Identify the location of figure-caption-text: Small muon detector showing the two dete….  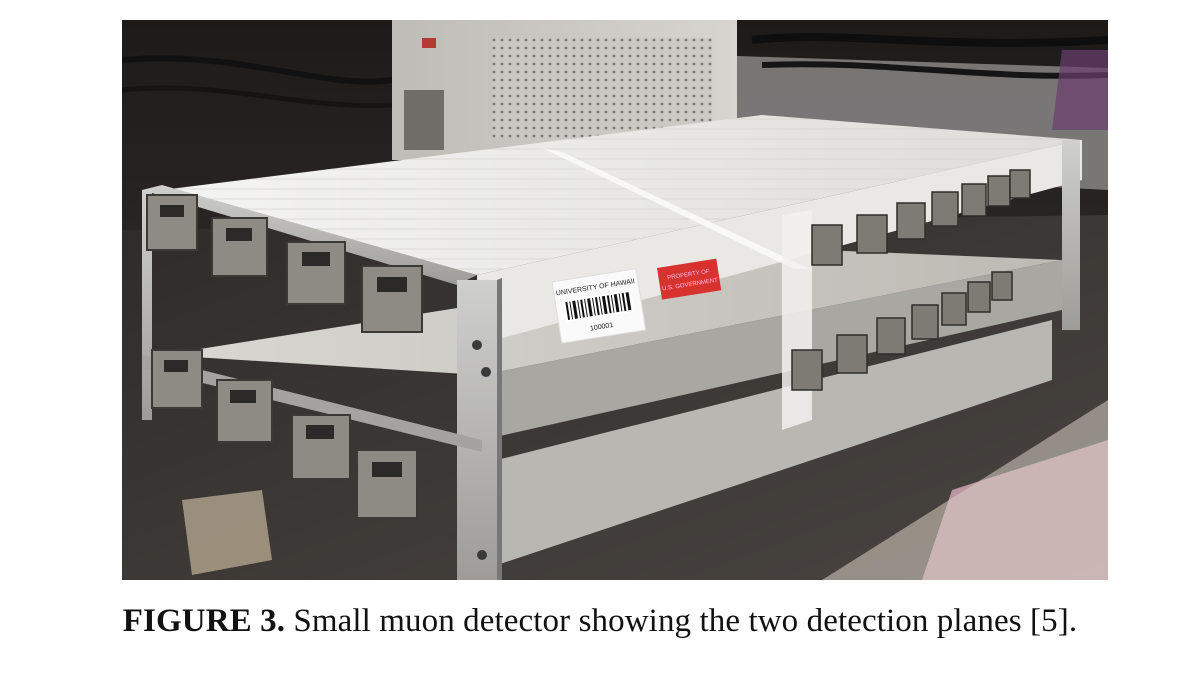
(685, 621).